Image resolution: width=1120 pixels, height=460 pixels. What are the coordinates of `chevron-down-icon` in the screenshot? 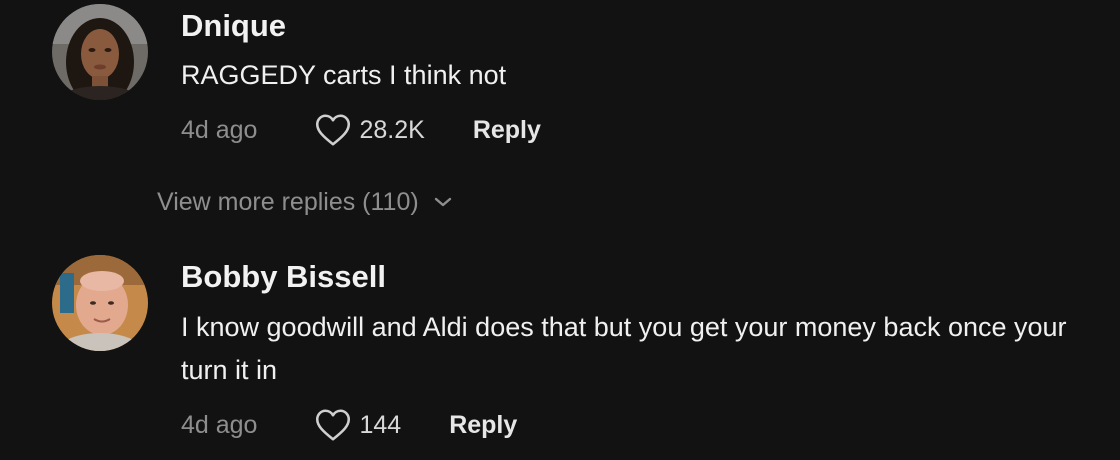 It's located at (442, 202).